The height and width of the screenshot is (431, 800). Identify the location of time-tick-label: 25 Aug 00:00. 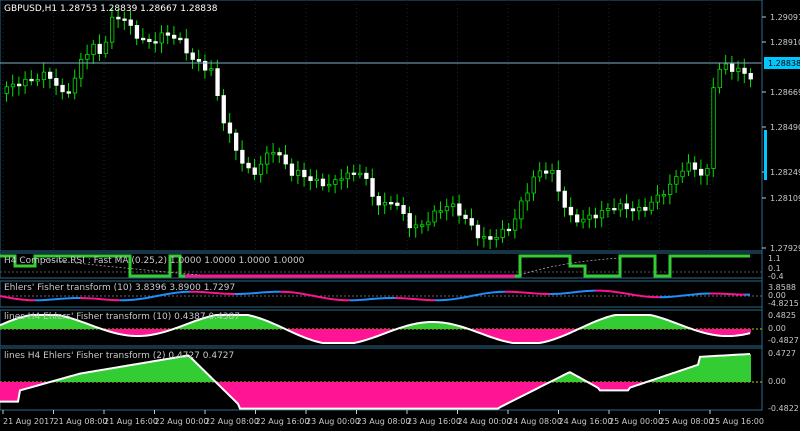
(636, 421).